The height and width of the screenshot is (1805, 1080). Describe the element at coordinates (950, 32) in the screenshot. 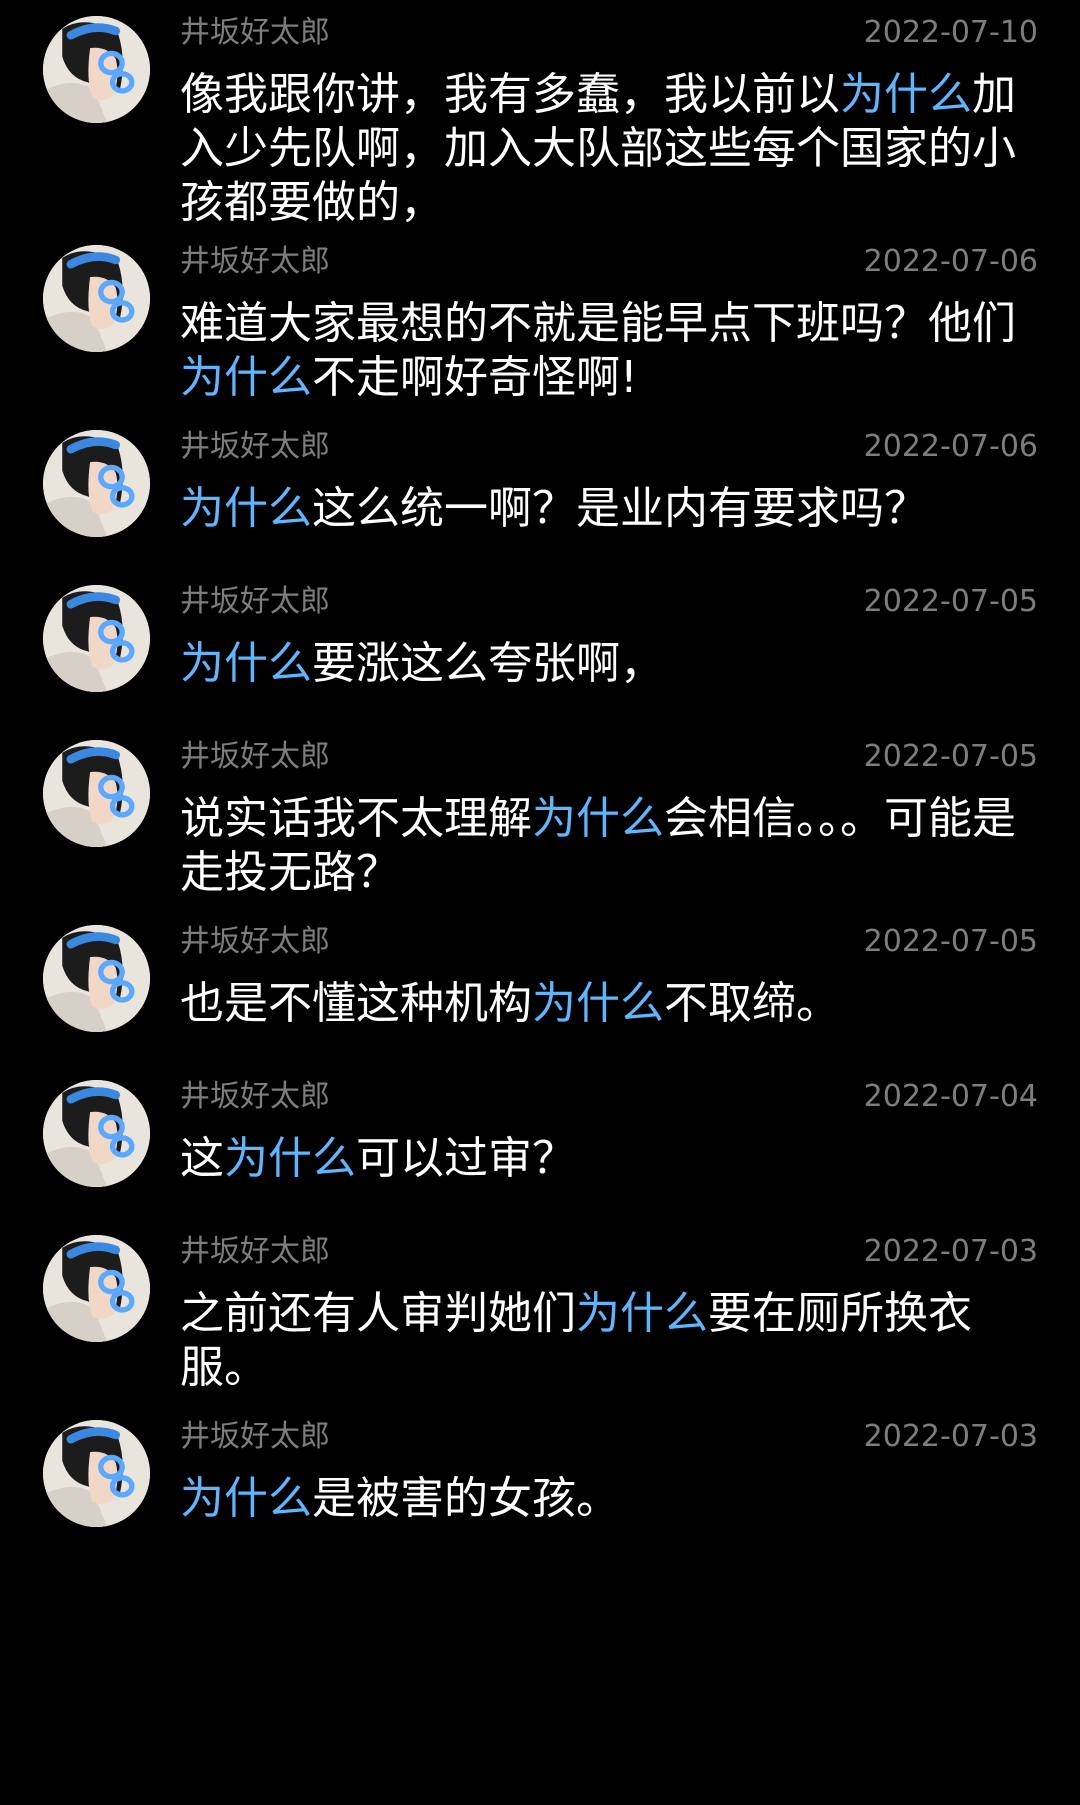

I see `comment-date: 2022-07-10` at that location.